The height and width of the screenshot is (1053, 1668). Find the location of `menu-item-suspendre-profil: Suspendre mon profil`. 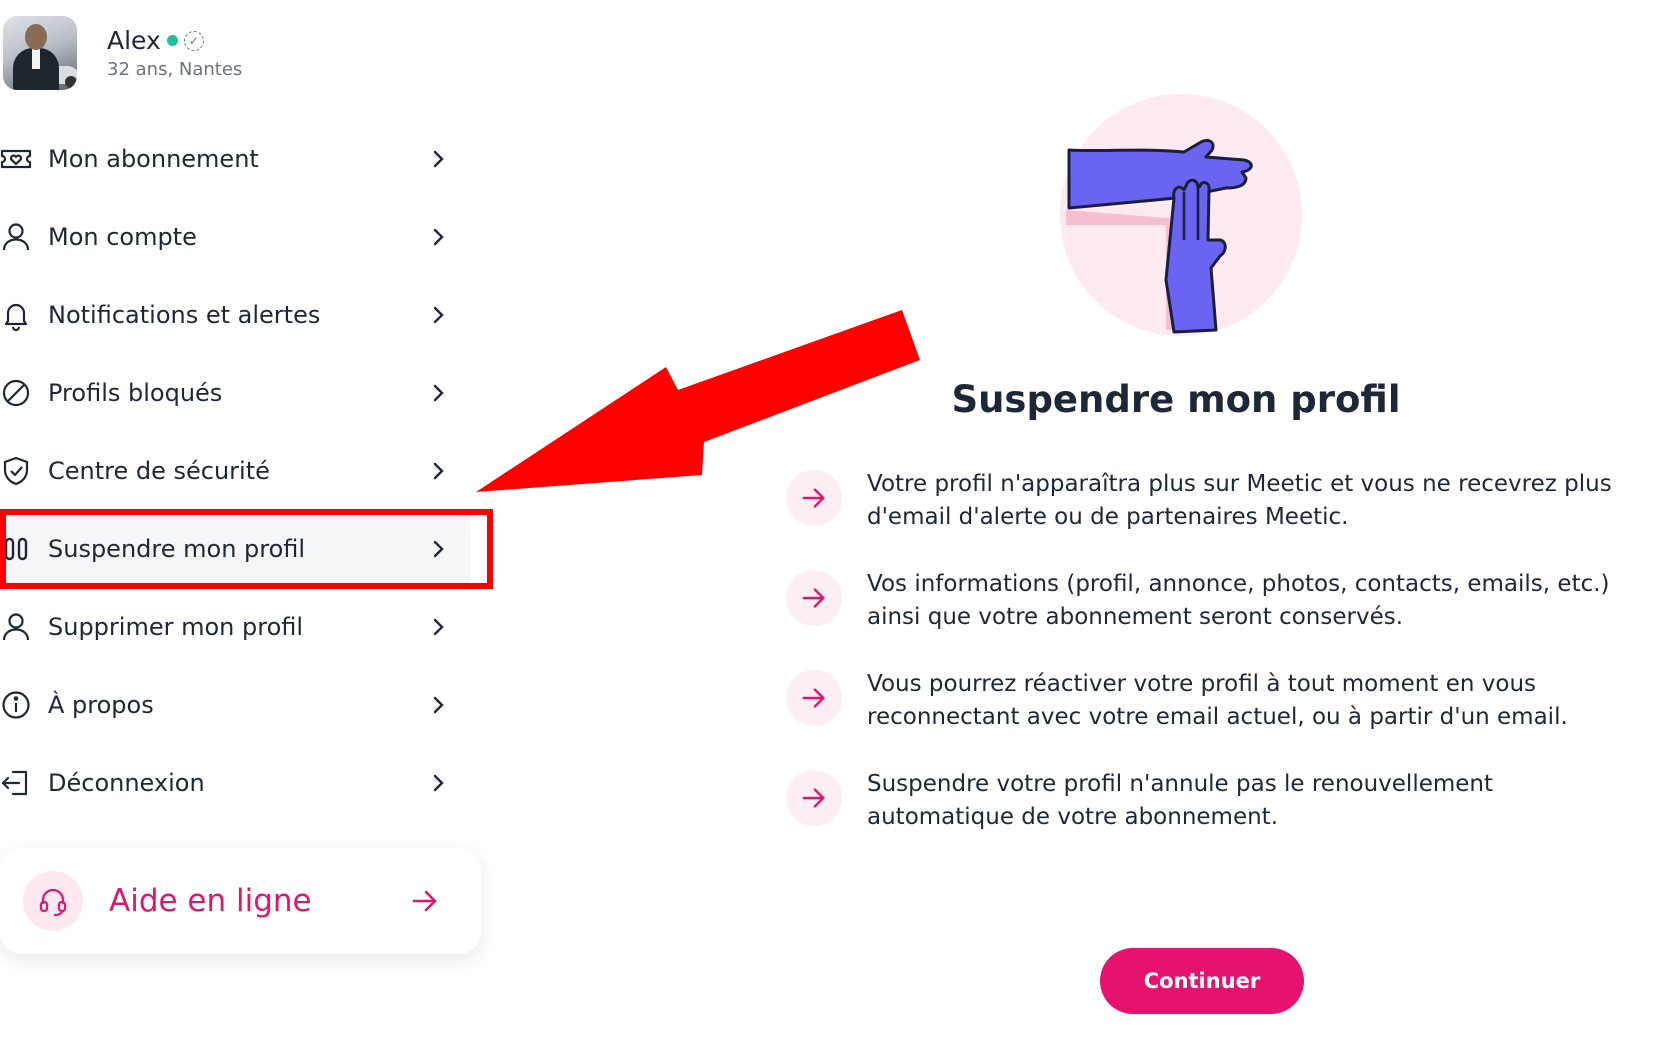

menu-item-suspendre-profil: Suspendre mon profil is located at coordinates (235, 549).